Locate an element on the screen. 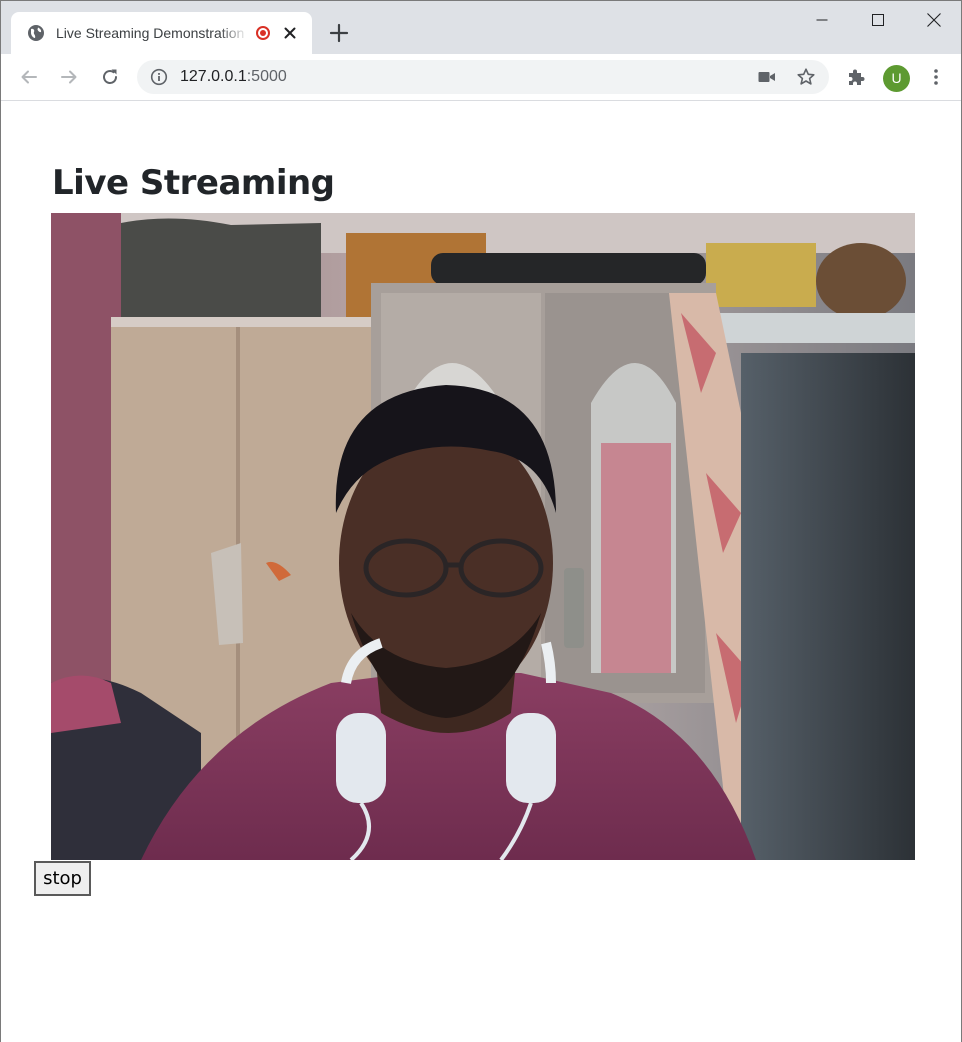 Image resolution: width=962 pixels, height=1042 pixels. info-icon is located at coordinates (159, 77).